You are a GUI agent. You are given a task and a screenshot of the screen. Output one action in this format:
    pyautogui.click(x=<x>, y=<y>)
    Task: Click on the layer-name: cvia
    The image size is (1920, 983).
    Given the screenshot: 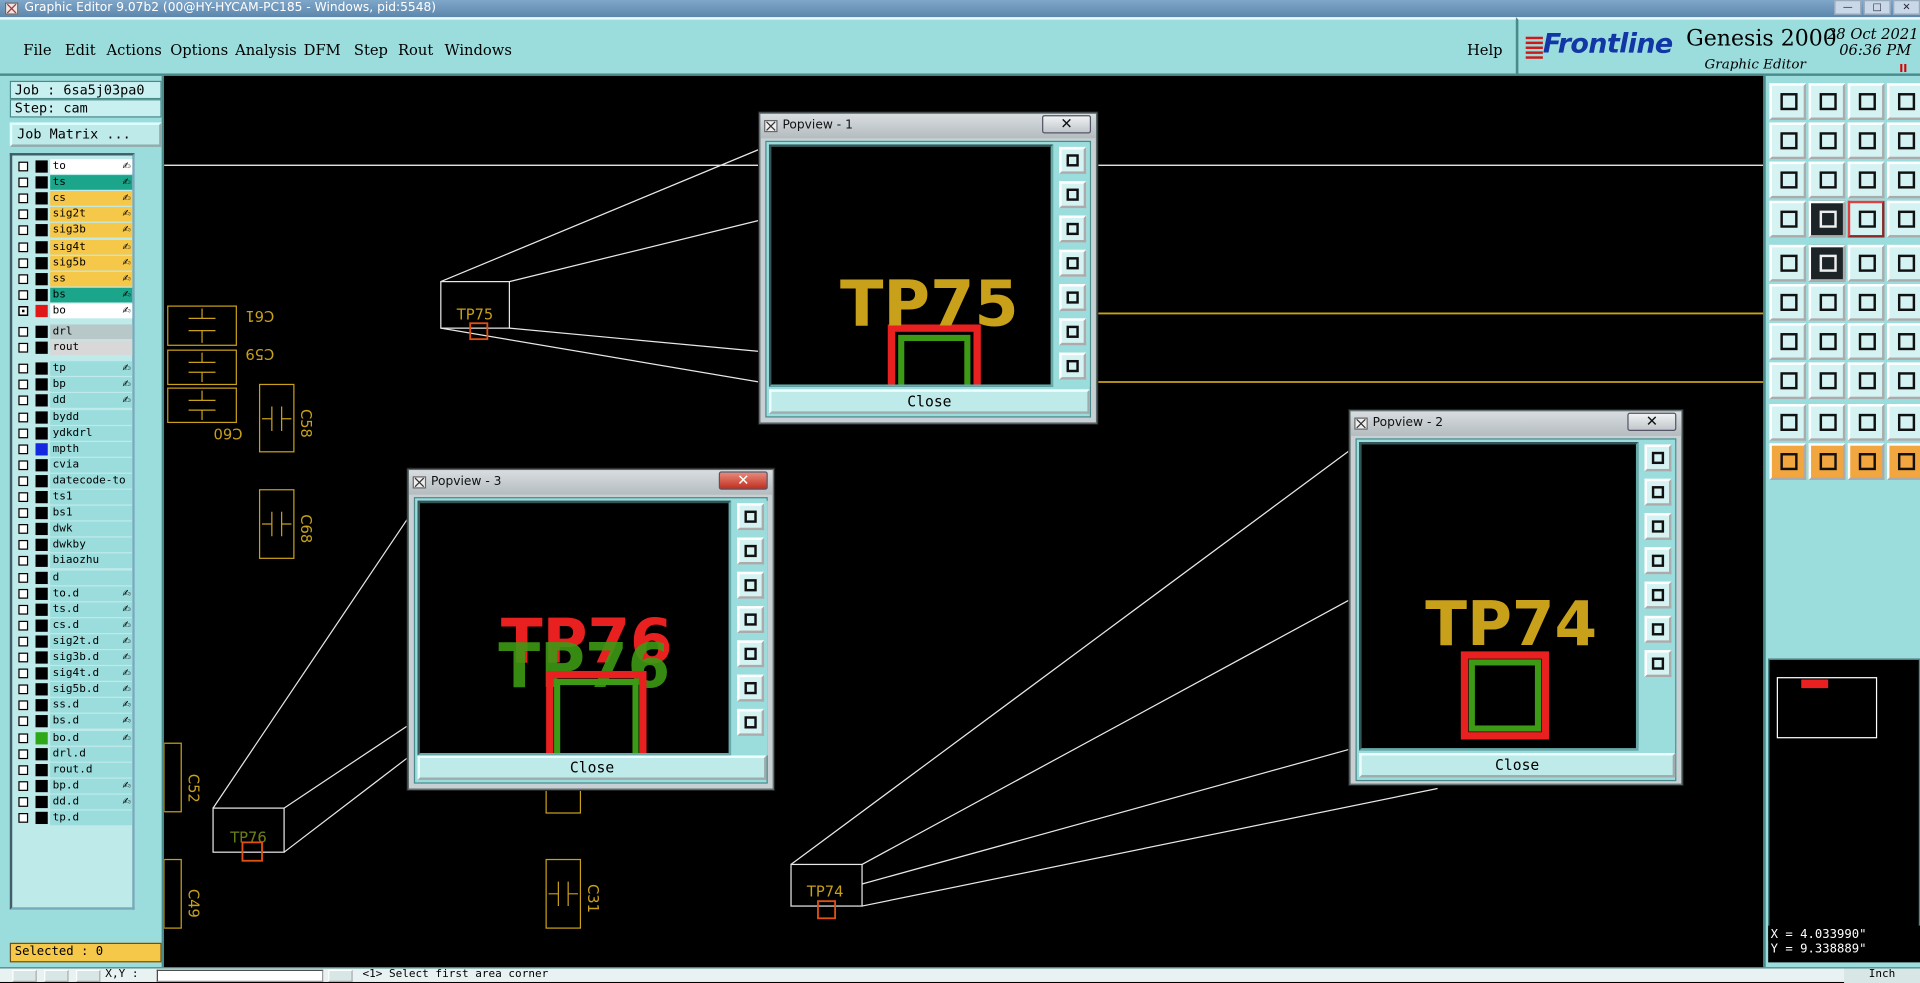 What is the action you would take?
    pyautogui.click(x=91, y=465)
    